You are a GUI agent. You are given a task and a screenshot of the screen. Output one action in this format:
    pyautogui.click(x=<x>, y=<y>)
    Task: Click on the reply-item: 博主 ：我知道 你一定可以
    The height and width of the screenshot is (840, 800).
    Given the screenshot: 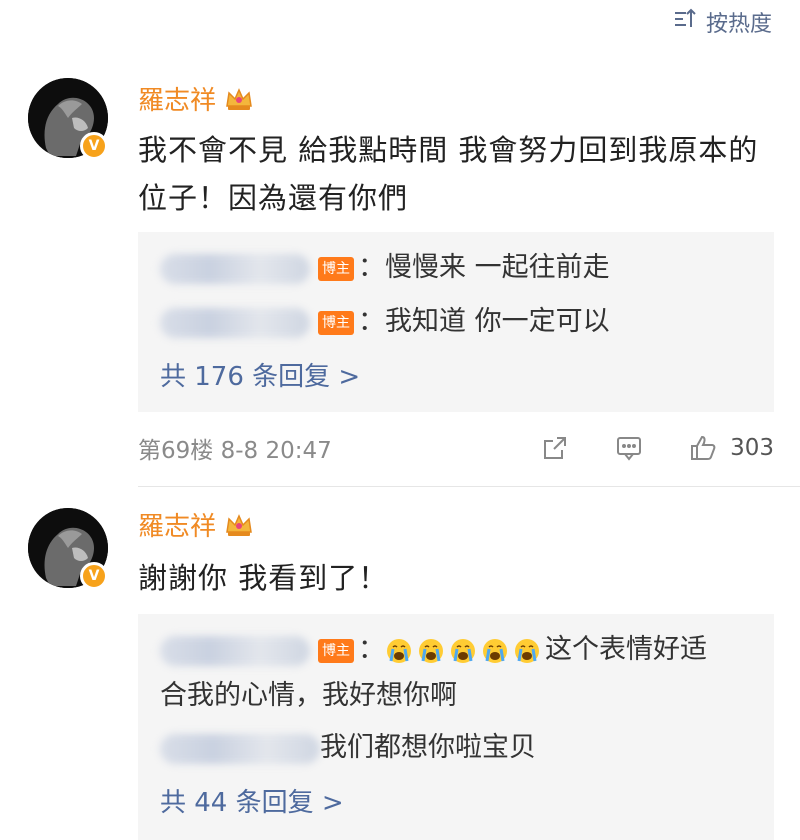 What is the action you would take?
    pyautogui.click(x=458, y=322)
    